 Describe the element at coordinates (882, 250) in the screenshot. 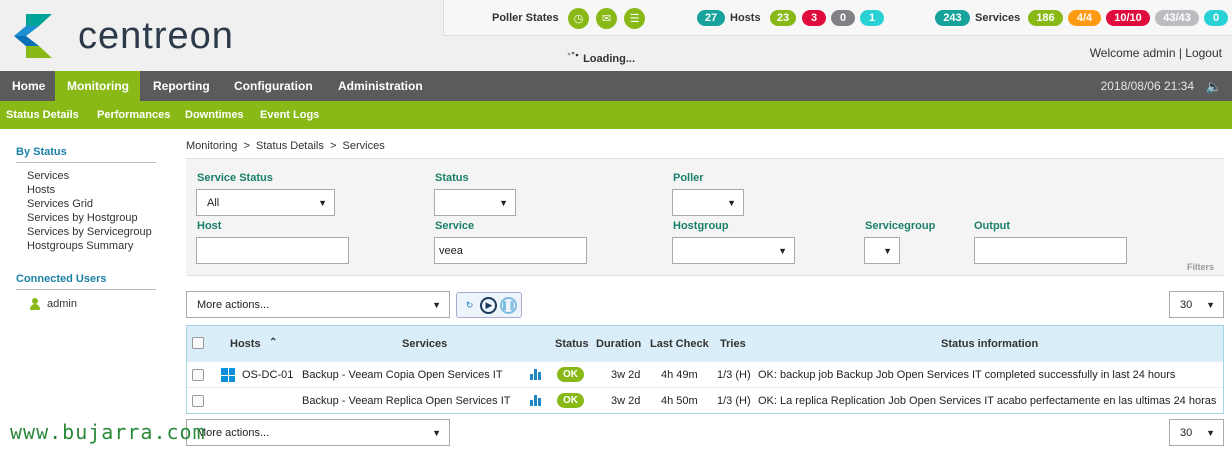

I see `servicegroup-select: ▼` at that location.